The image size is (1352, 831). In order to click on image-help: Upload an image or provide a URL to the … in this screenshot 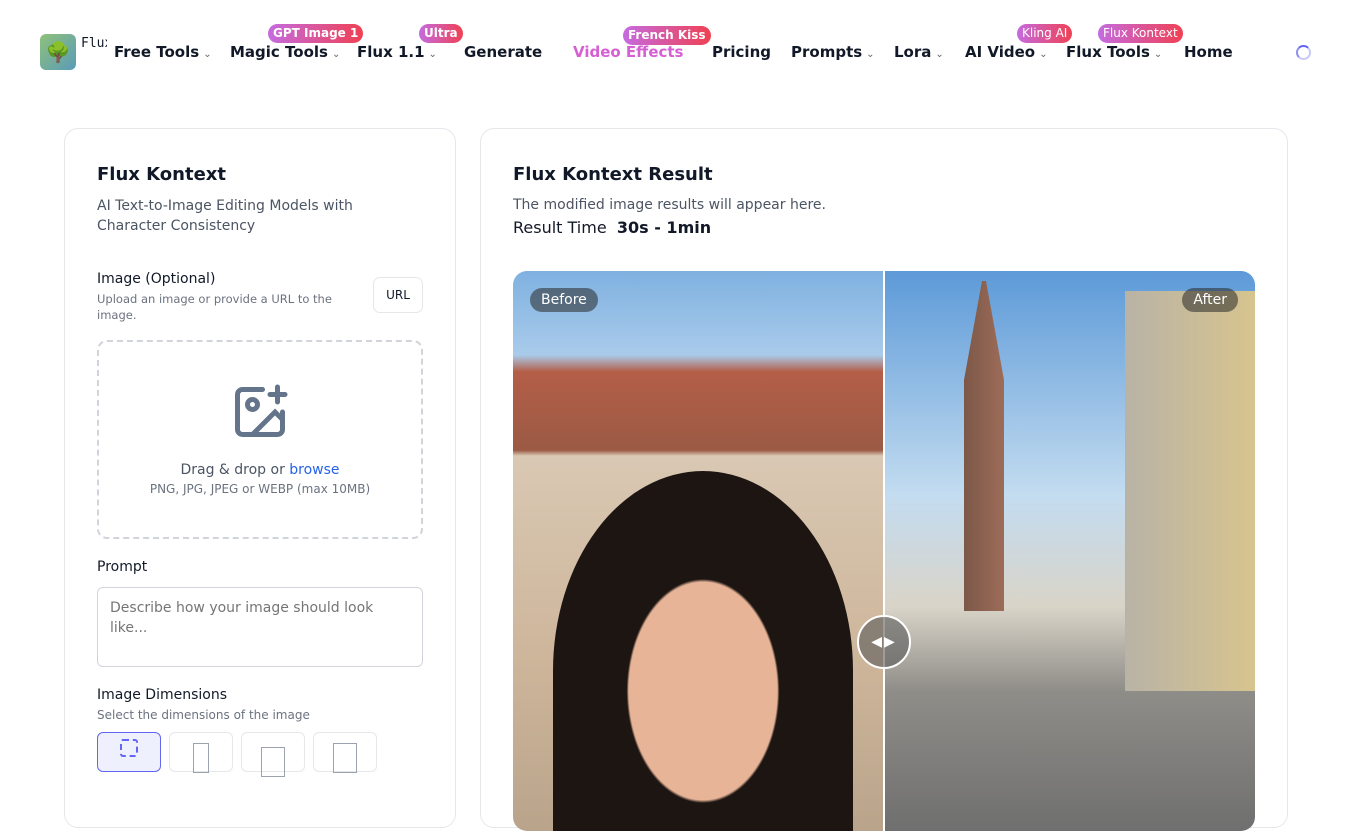, I will do `click(214, 307)`.